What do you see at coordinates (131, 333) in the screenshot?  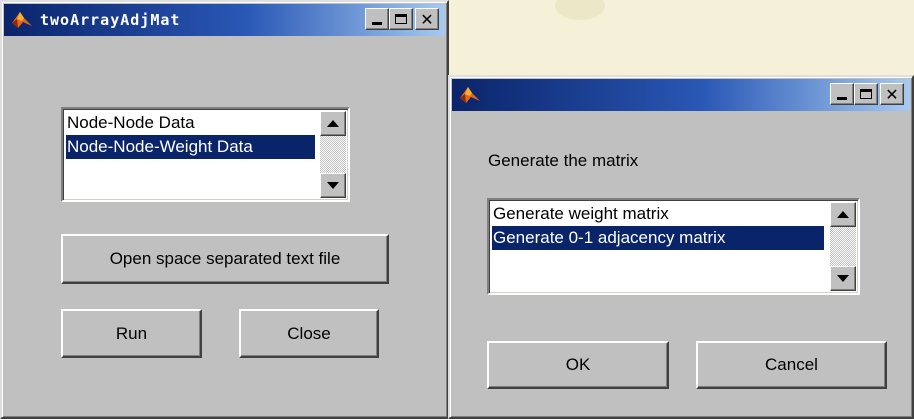 I see `run-button: Run` at bounding box center [131, 333].